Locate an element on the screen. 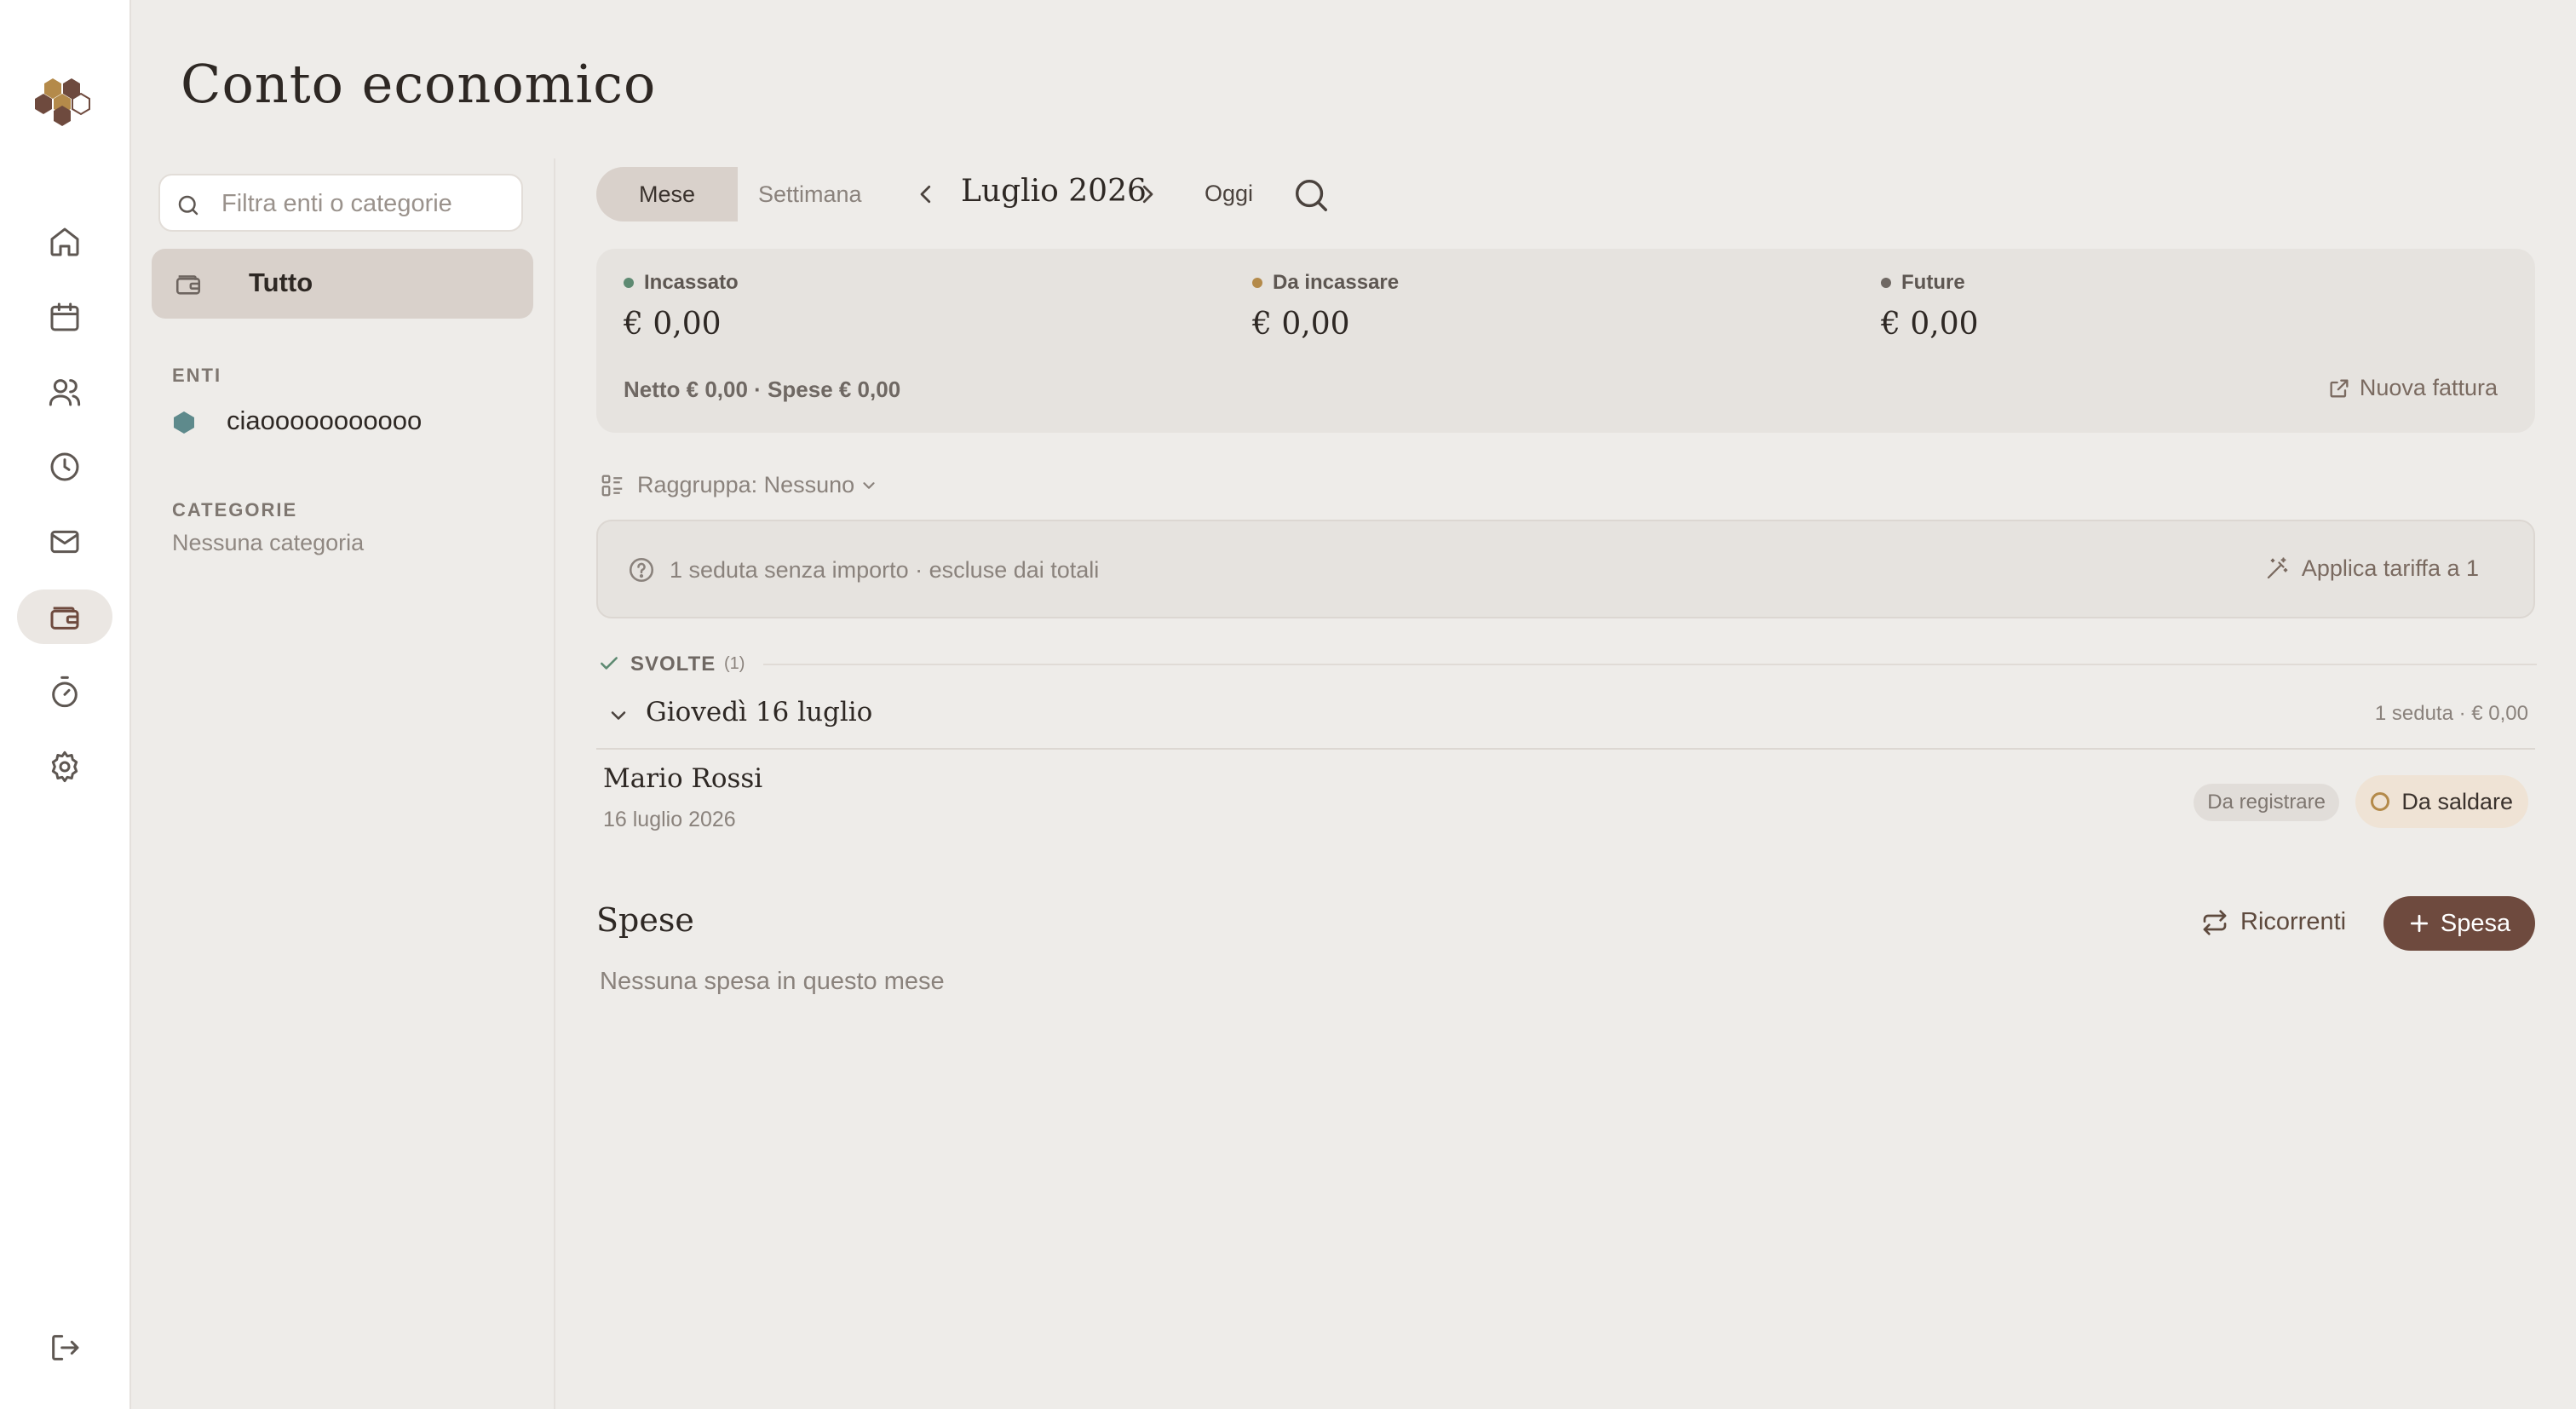 This screenshot has height=1409, width=2576. nav-settings is located at coordinates (64, 766).